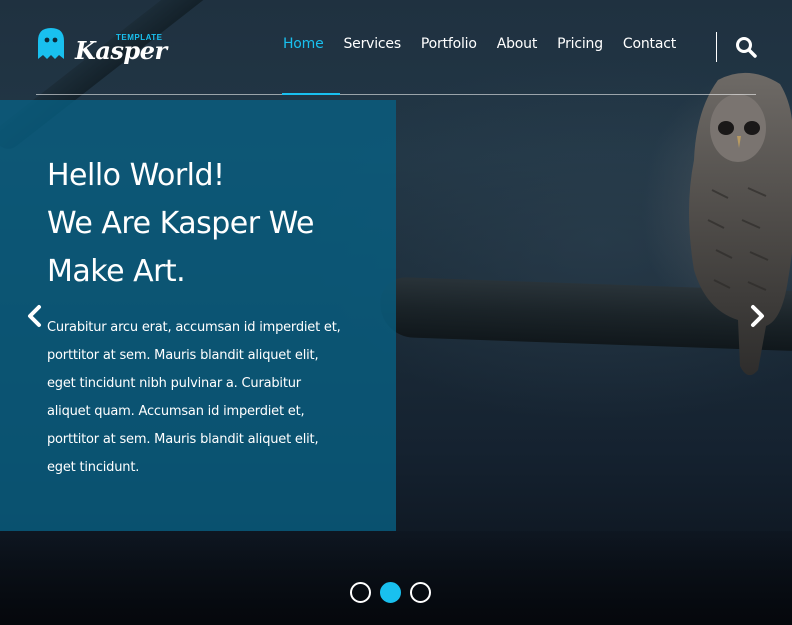 The height and width of the screenshot is (625, 792). I want to click on hero-title: Hello World! We Are Kasper We Make Art., so click(212, 224).